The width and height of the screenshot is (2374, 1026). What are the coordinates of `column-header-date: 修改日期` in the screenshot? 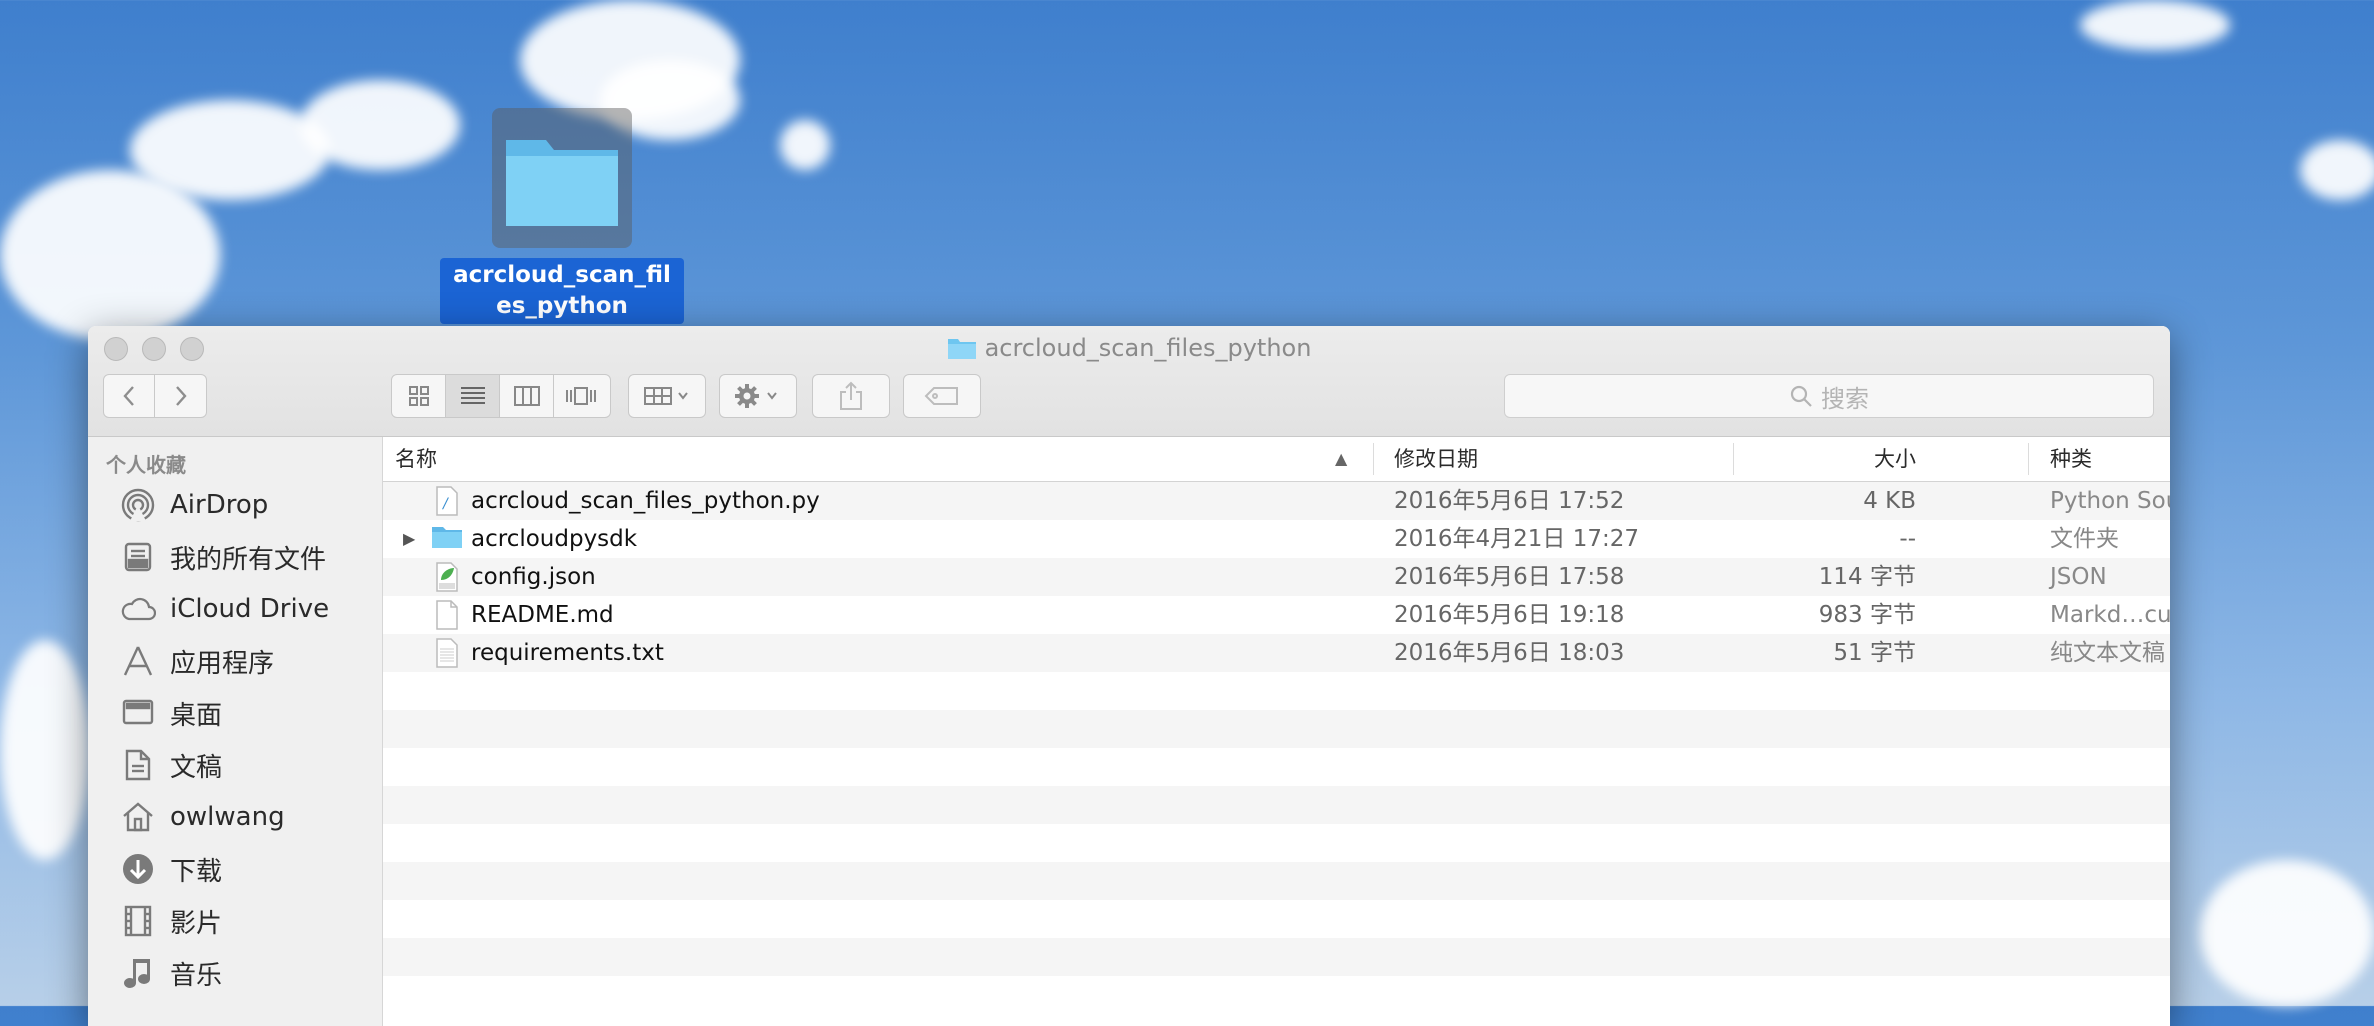 It's located at (1436, 459).